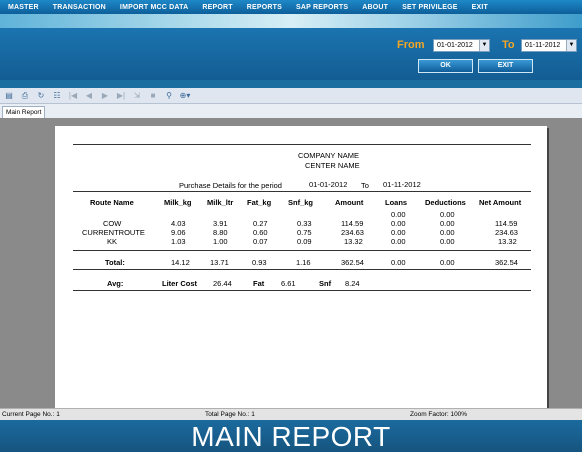 This screenshot has width=582, height=452. I want to click on table-cell-snf-kg: 0.33, so click(304, 223).